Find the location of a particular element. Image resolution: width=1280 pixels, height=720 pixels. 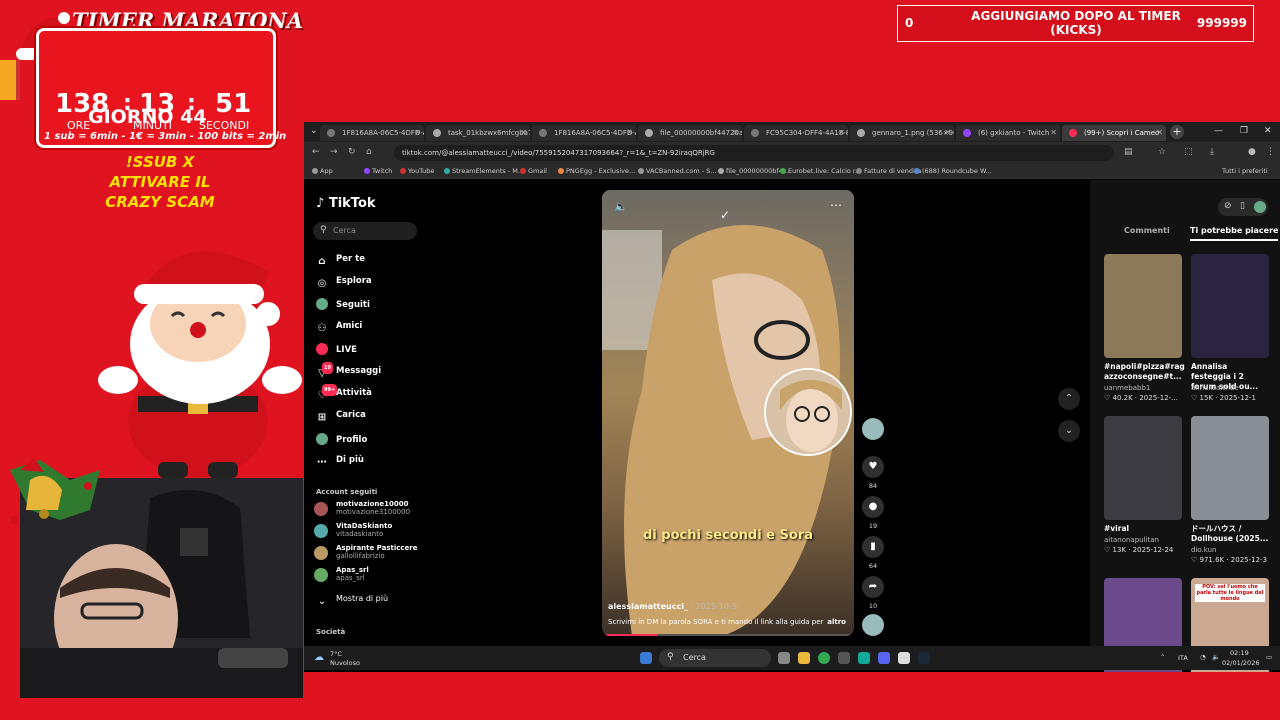

wifi-icon: ◔ is located at coordinates (1203, 657).